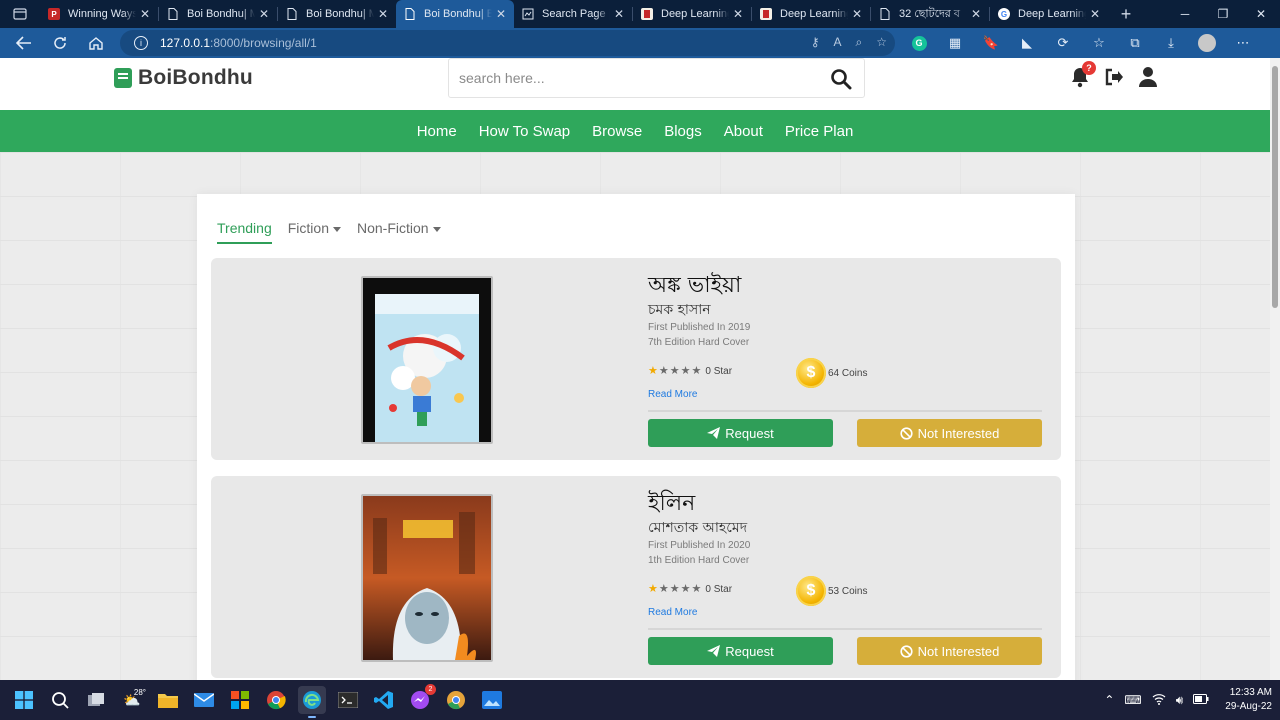  I want to click on site-logo: BoiBondhu, so click(183, 78).